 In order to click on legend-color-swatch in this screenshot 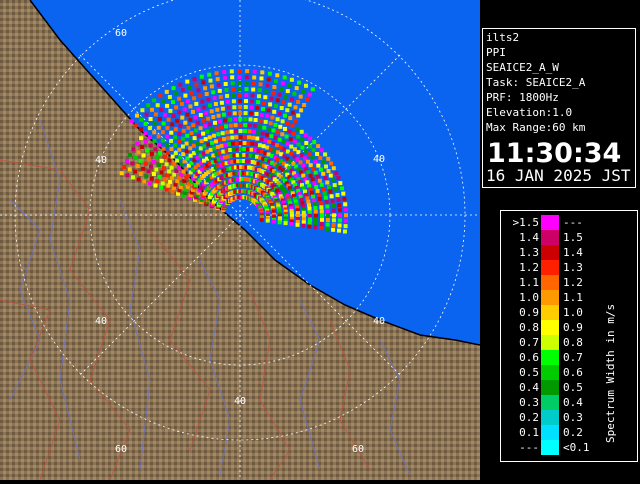, I will do `click(550, 432)`.